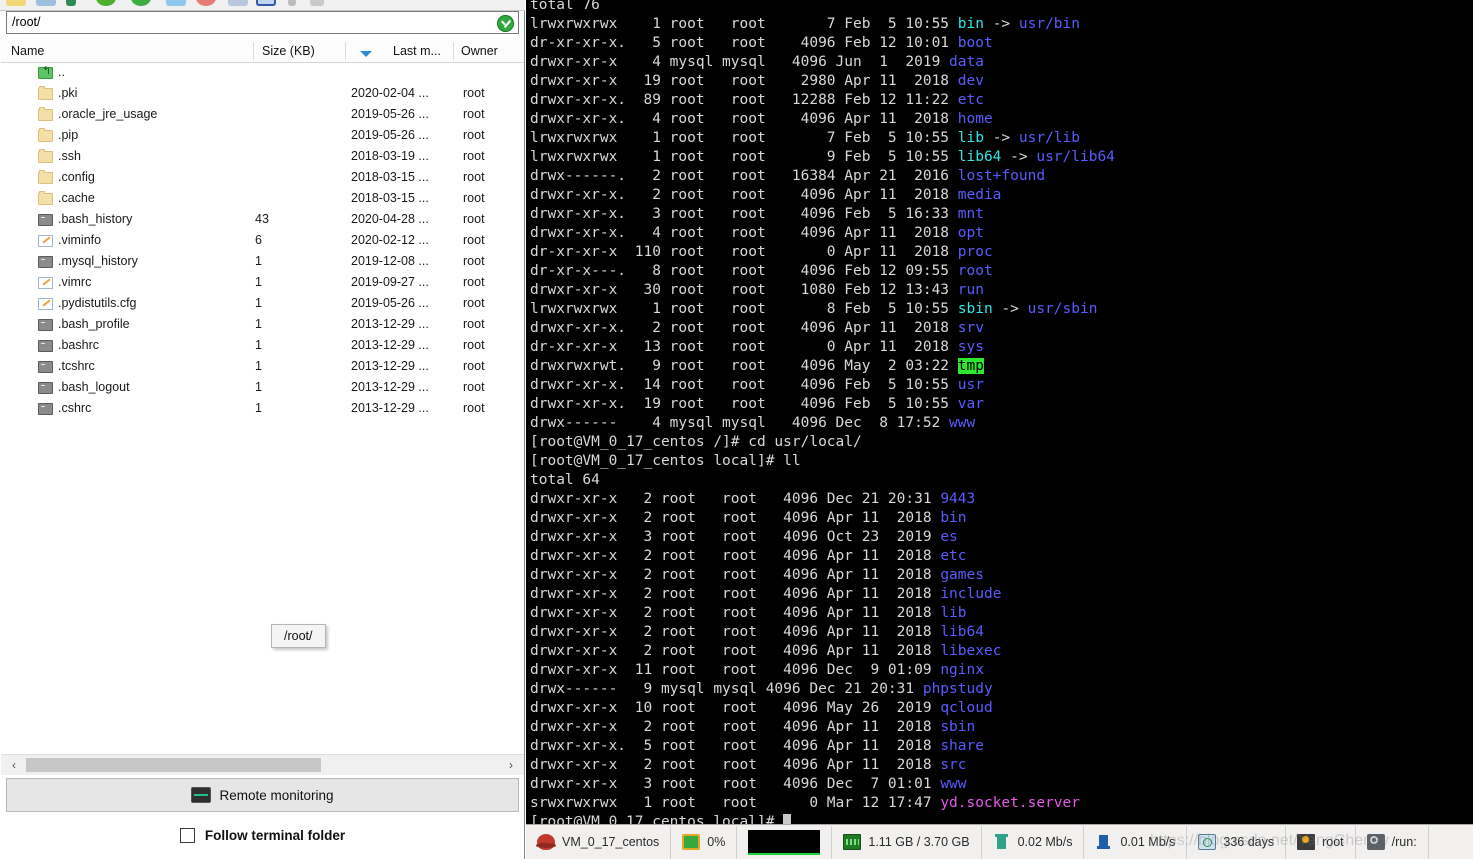  I want to click on status-item-download-arrow: 0.01 Mb/s, so click(1136, 842).